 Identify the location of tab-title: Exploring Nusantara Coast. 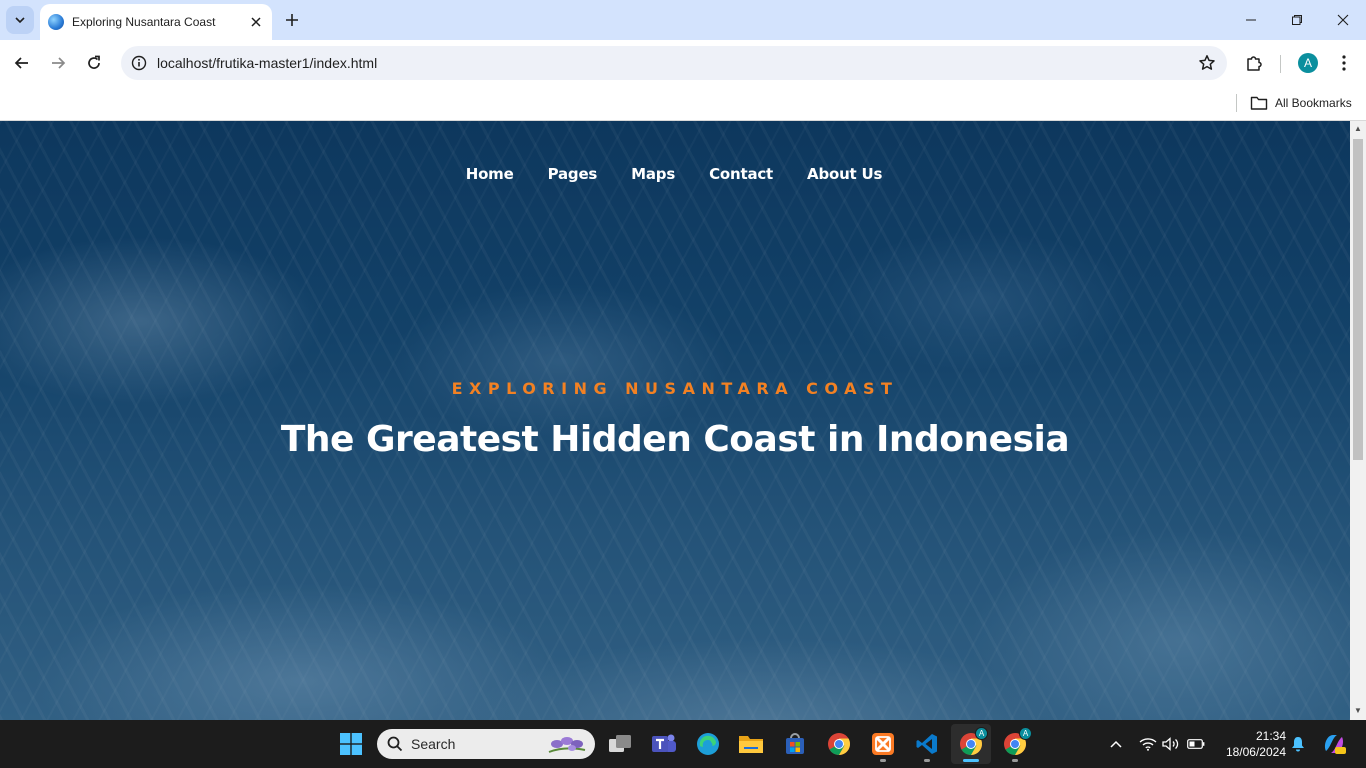
(144, 22).